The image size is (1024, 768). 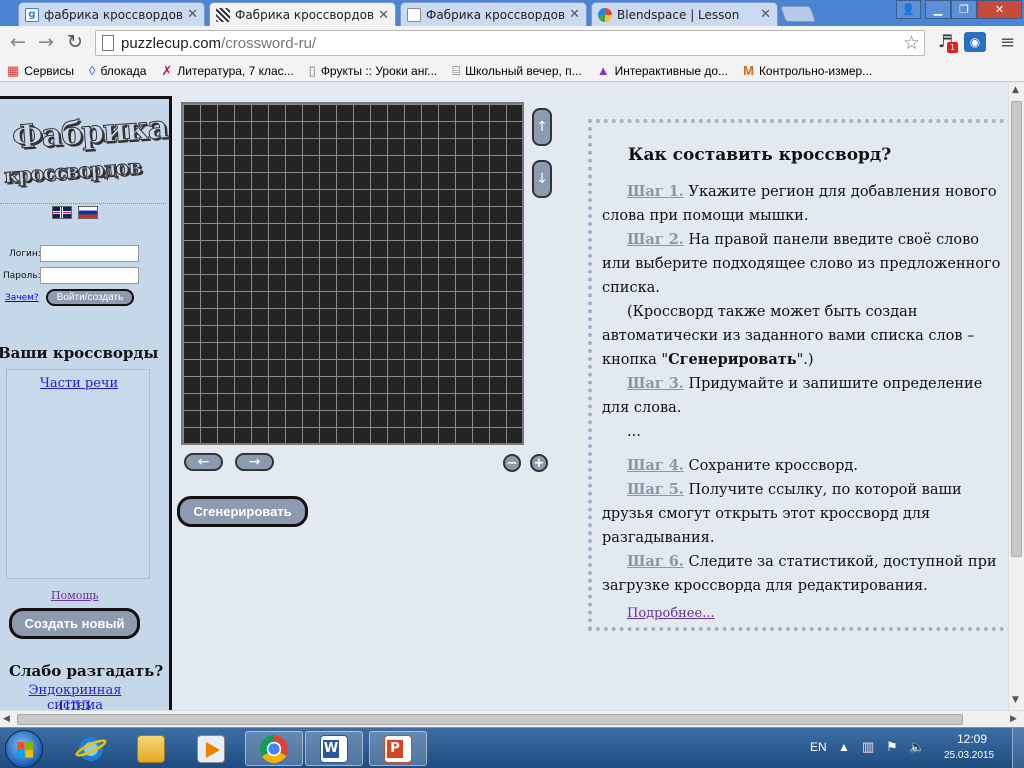 What do you see at coordinates (1015, 700) in the screenshot?
I see `scroll-down-arrow-icon: ▼` at bounding box center [1015, 700].